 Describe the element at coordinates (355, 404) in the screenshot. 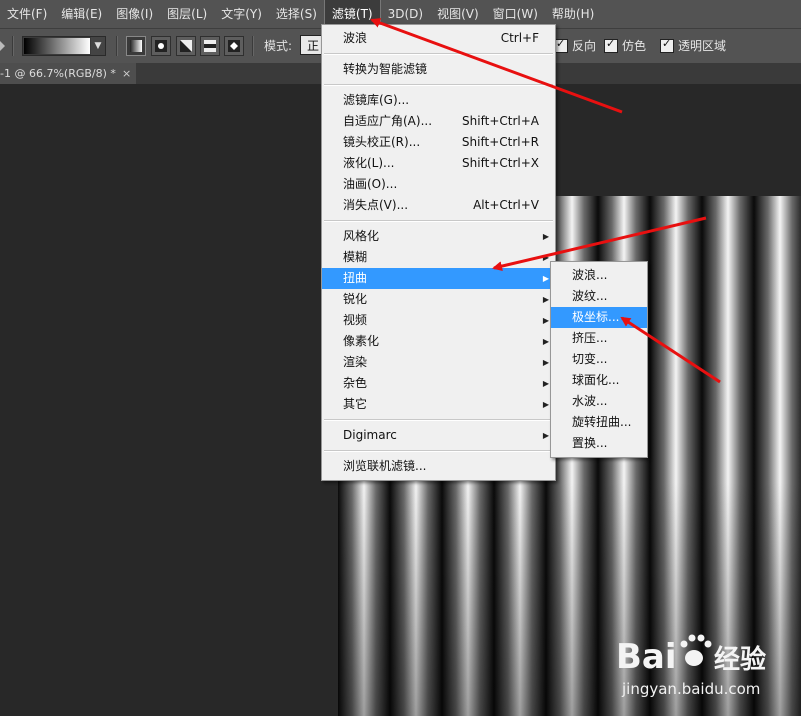

I see `menu-item-label: 其它` at that location.